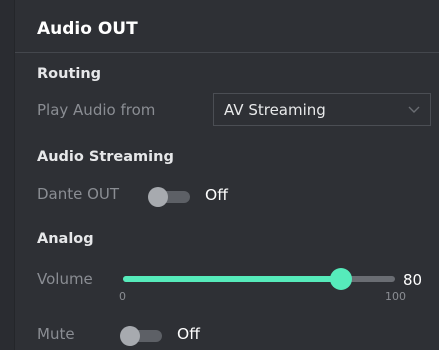 The image size is (439, 350). What do you see at coordinates (170, 197) in the screenshot?
I see `dante-out-toggle` at bounding box center [170, 197].